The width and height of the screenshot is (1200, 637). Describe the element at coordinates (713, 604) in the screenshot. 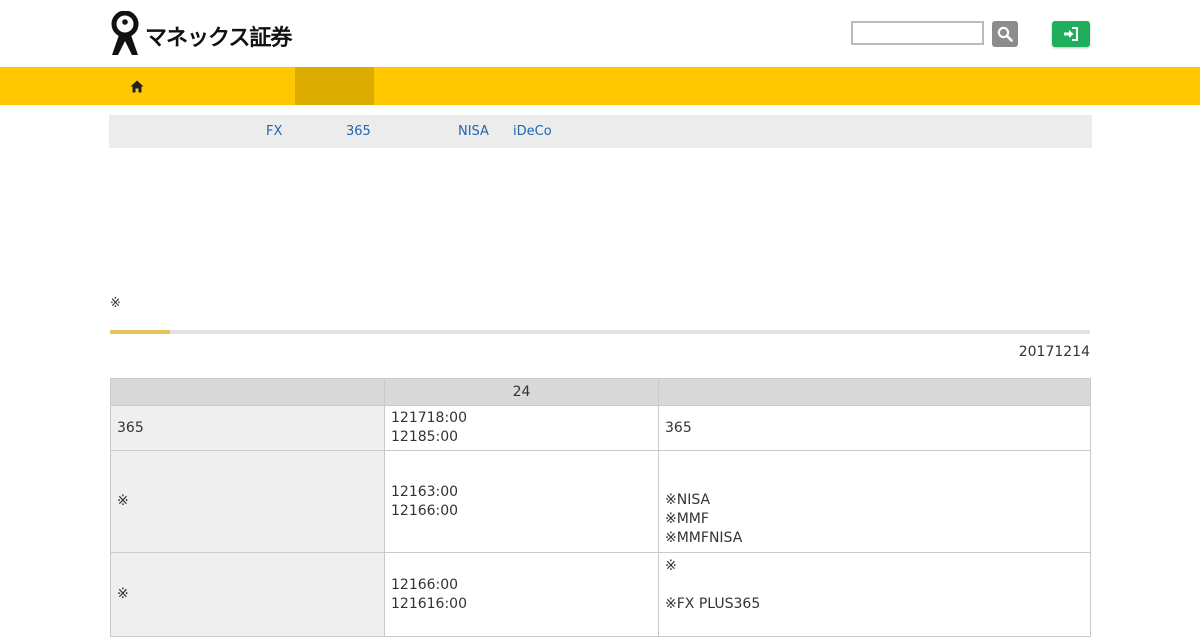

I see `note-line: ※FX PLUS365` at that location.